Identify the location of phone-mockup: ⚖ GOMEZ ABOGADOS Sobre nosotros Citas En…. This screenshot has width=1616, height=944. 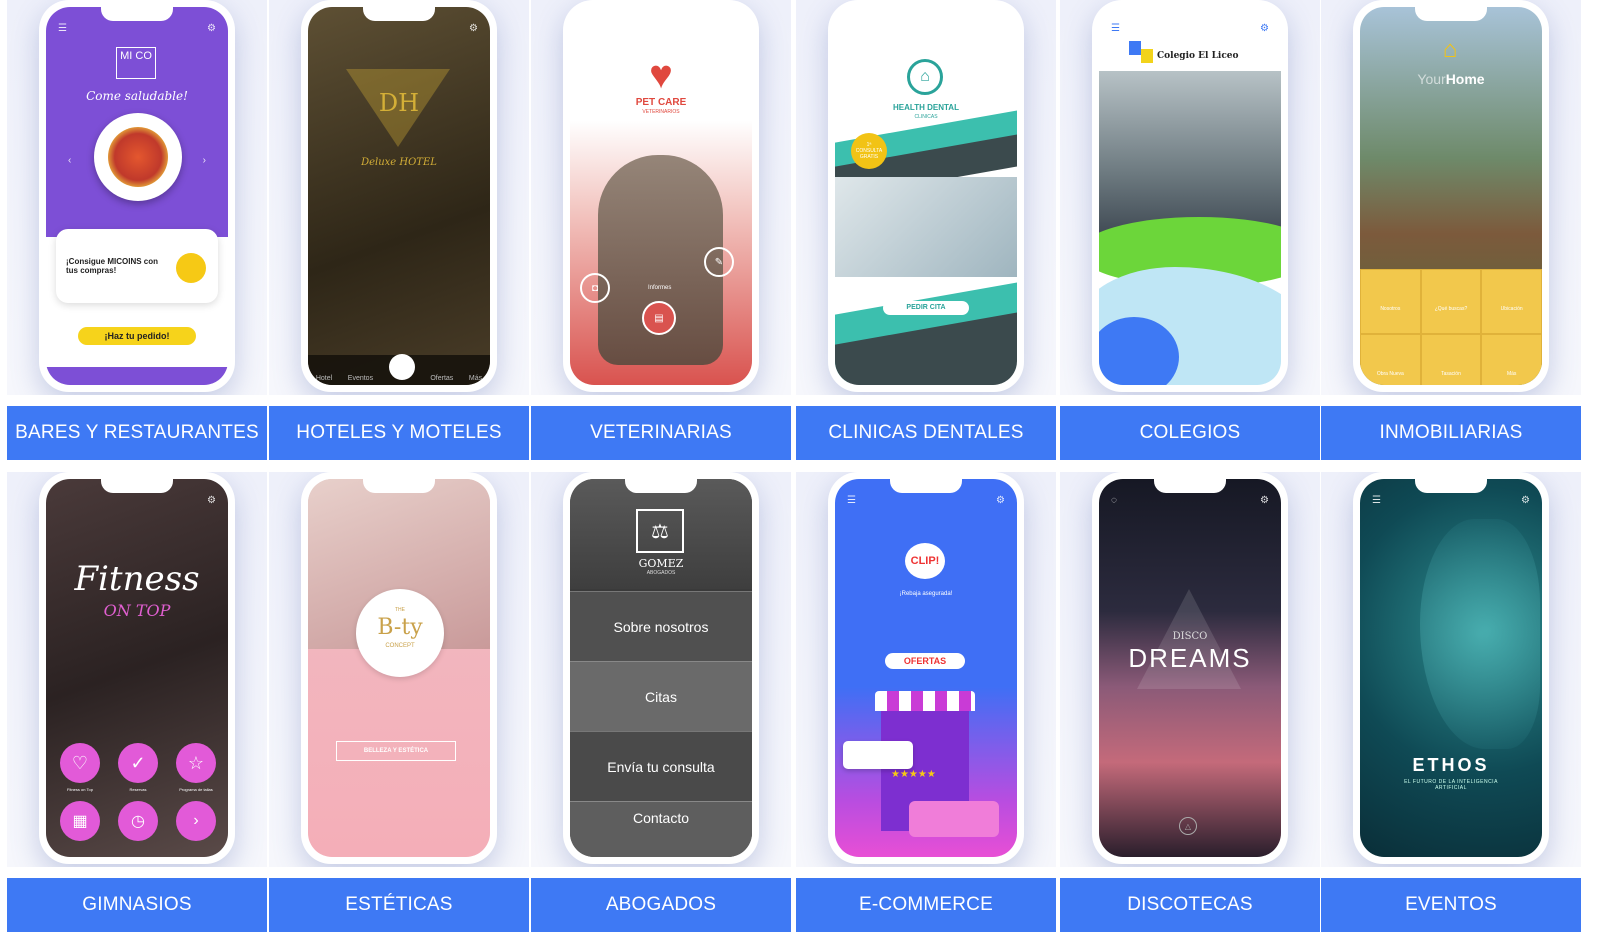
(661, 669).